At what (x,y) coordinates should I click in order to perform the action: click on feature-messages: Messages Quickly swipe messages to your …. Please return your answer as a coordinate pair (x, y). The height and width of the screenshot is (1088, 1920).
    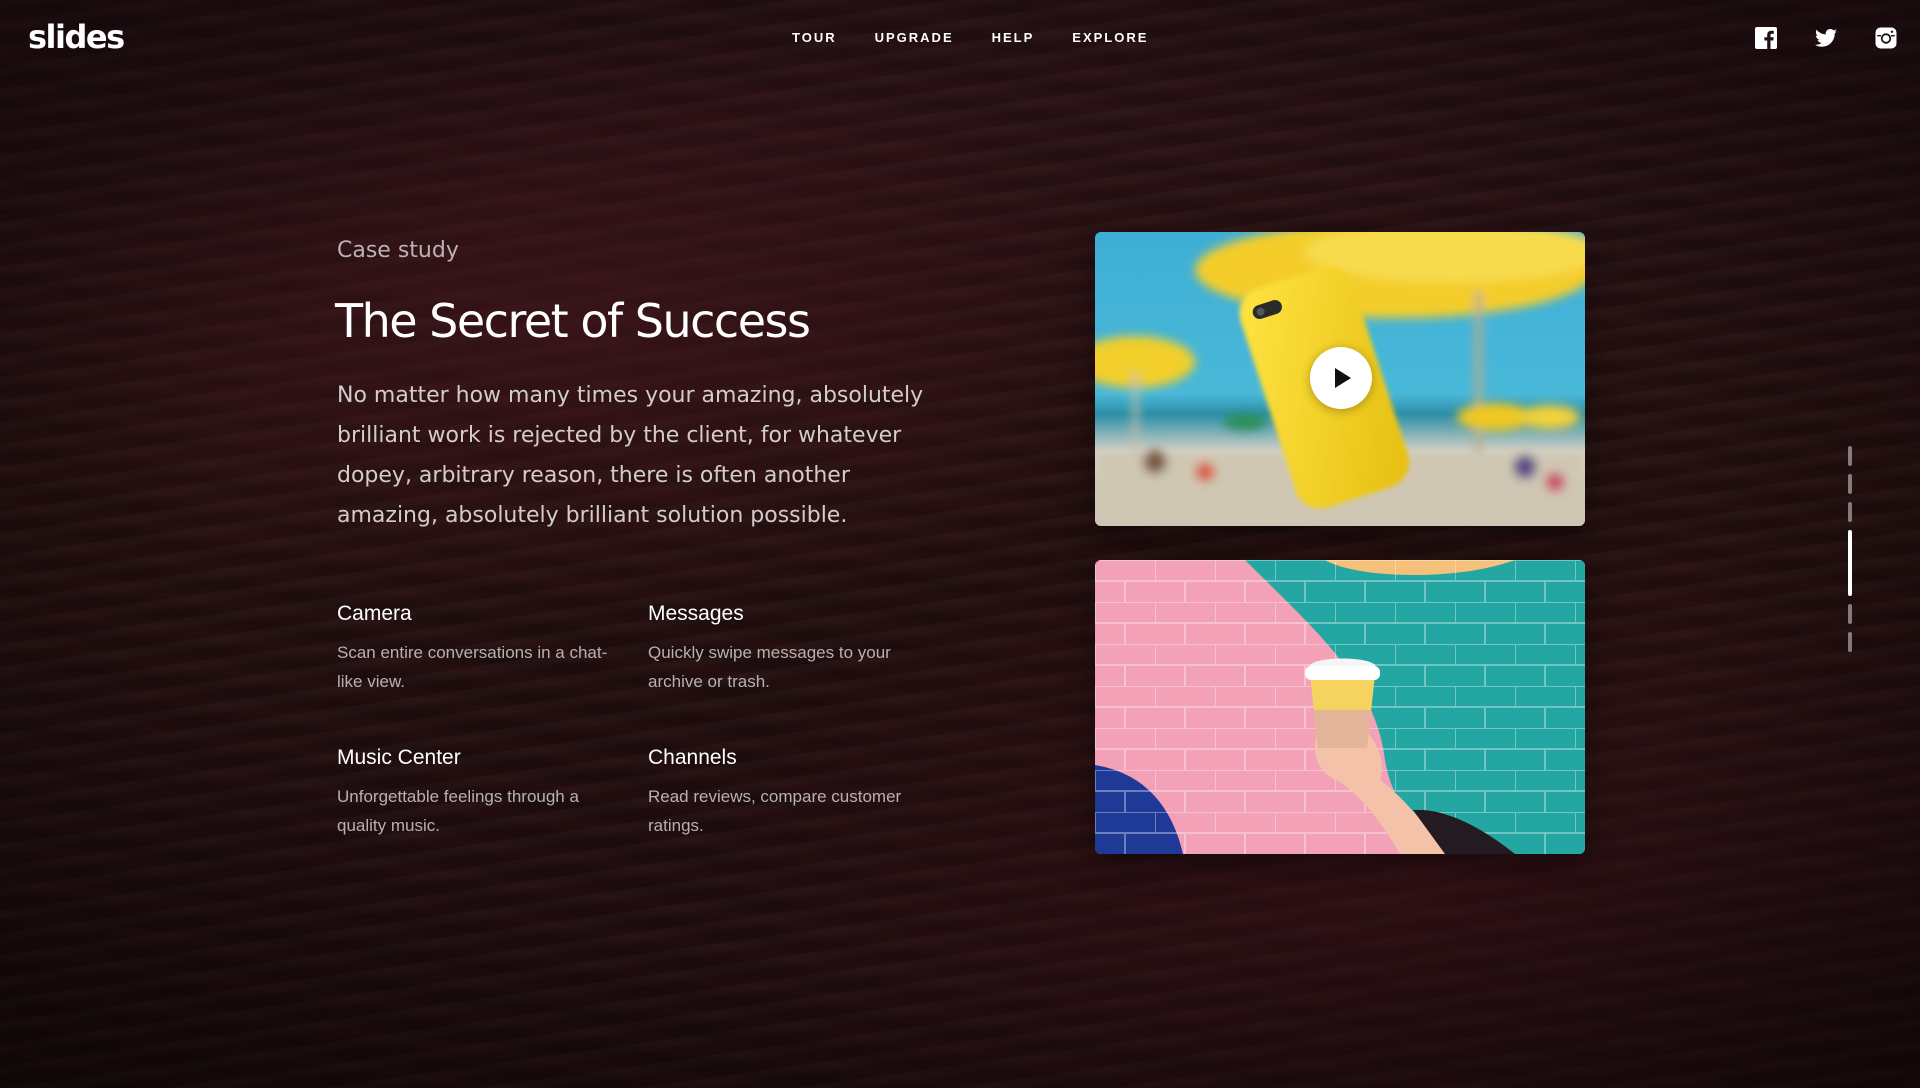
    Looking at the image, I should click on (792, 649).